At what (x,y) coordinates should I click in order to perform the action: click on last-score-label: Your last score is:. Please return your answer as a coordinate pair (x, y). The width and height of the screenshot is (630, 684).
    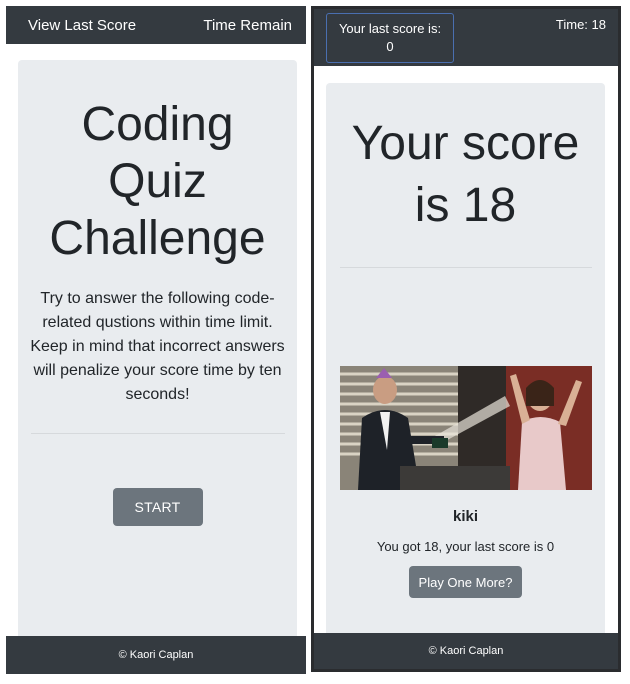
    Looking at the image, I should click on (390, 28).